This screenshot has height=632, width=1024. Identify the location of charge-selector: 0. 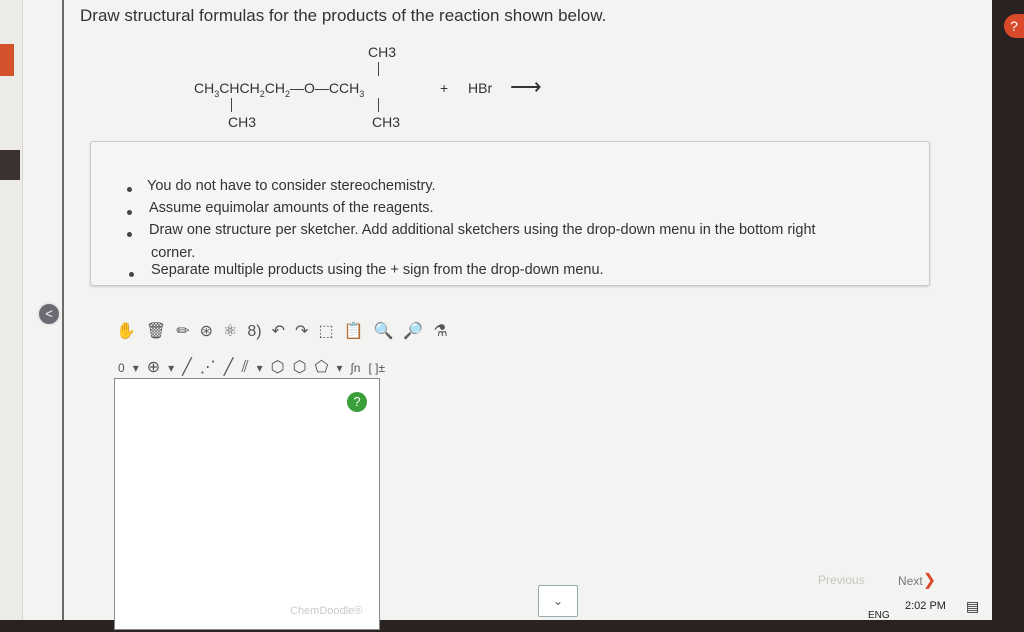
(121, 368).